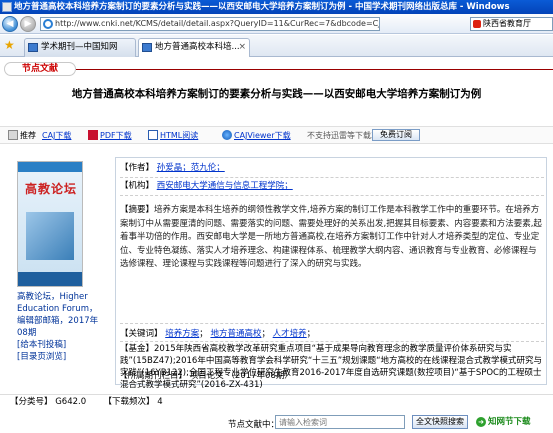 Image resolution: width=553 pixels, height=433 pixels. Describe the element at coordinates (254, 425) in the screenshot. I see `bottom-search-label: 节点文献中：` at that location.